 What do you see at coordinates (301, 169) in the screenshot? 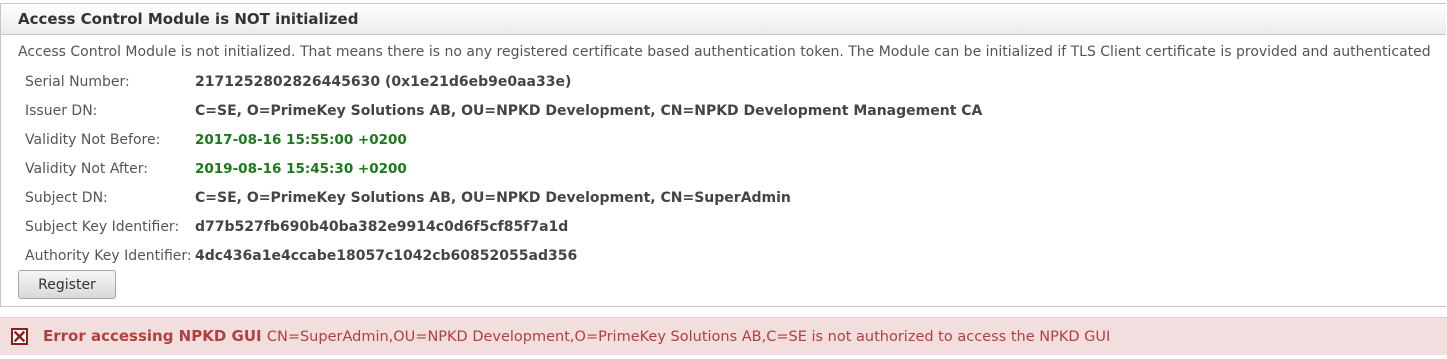
I see `validity-not-after-value: 2019-08-16 15:45:30 +0200` at bounding box center [301, 169].